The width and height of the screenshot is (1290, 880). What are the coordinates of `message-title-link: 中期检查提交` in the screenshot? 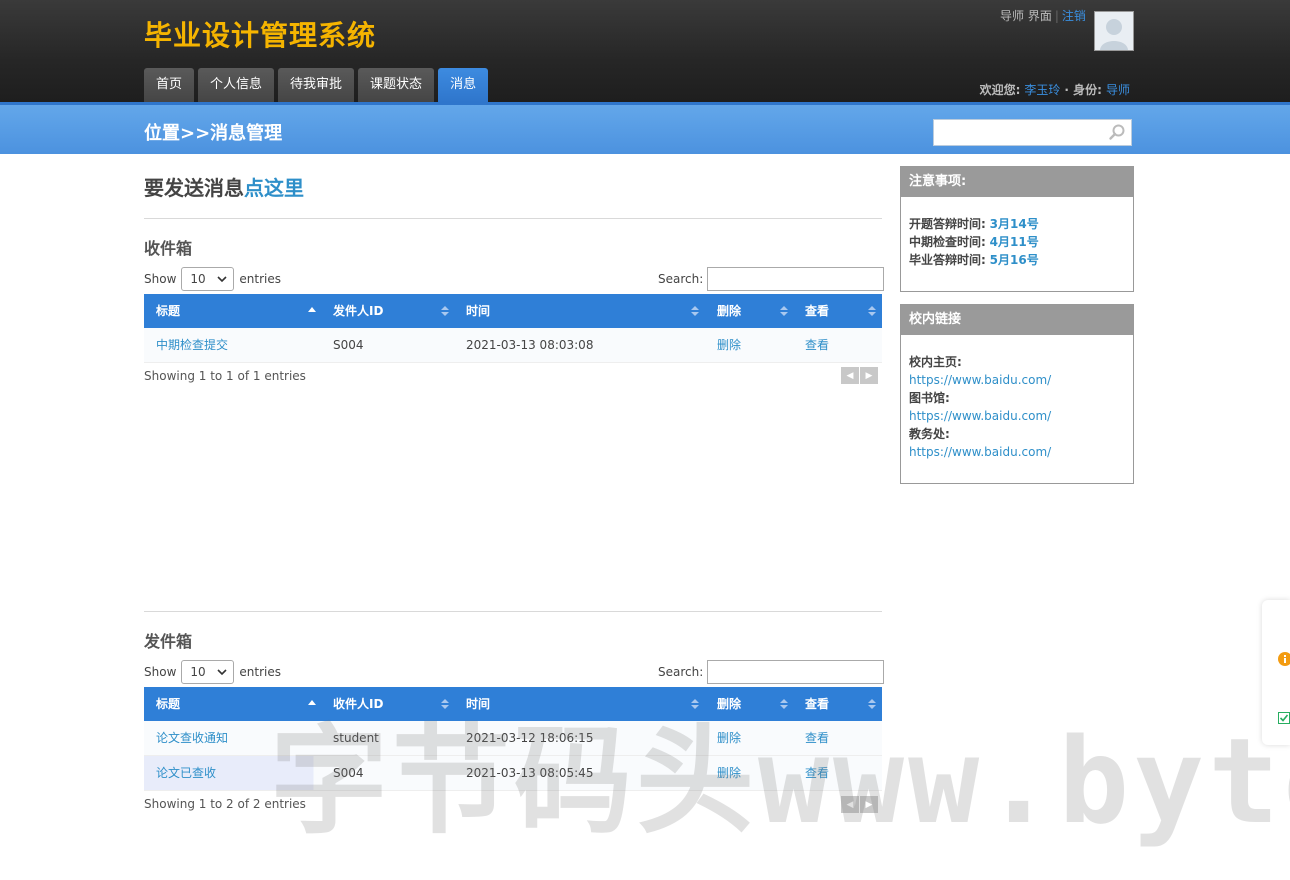 It's located at (192, 345).